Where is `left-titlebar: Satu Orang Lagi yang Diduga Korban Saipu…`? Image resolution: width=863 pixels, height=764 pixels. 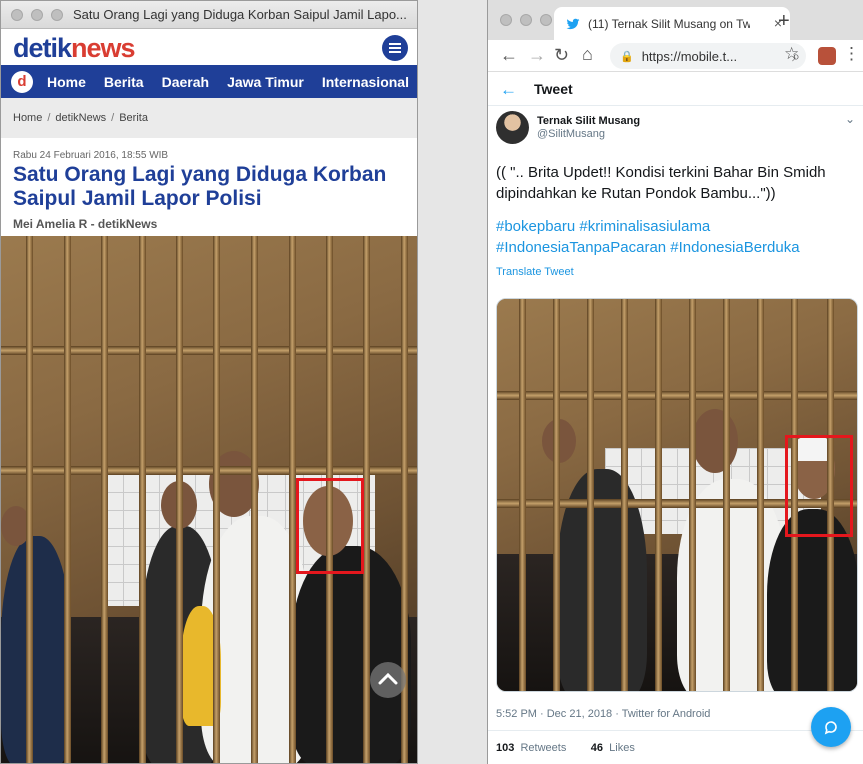
left-titlebar: Satu Orang Lagi yang Diduga Korban Saipu… is located at coordinates (209, 15).